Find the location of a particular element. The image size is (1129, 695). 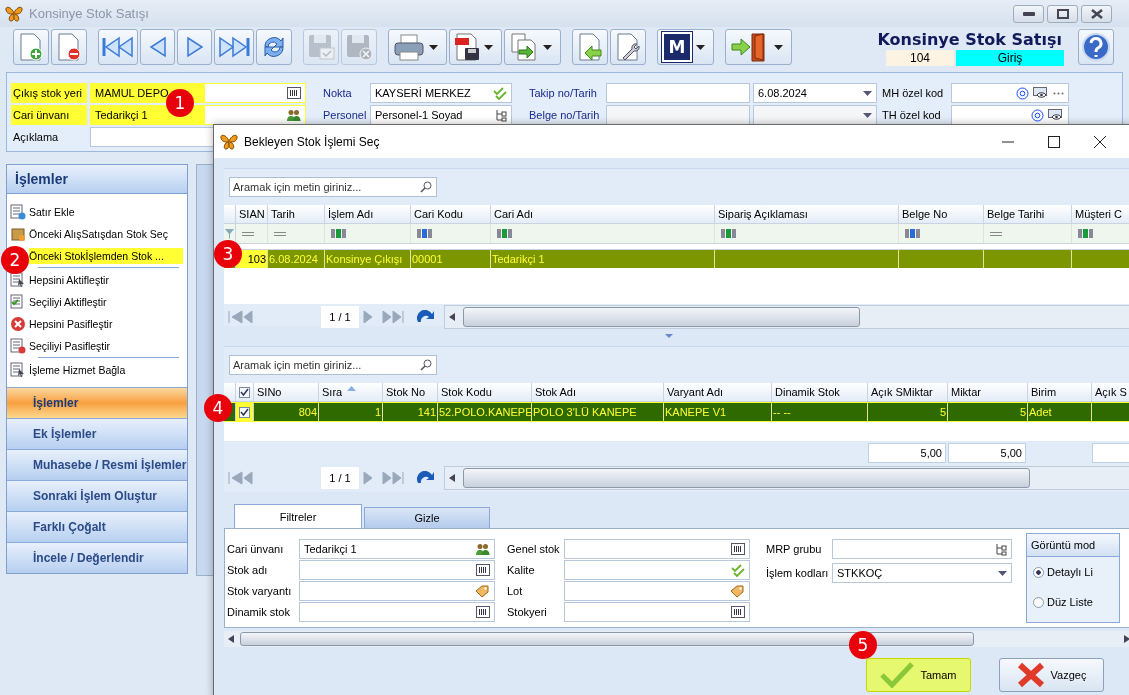

column-header: Stok Adı is located at coordinates (598, 392).